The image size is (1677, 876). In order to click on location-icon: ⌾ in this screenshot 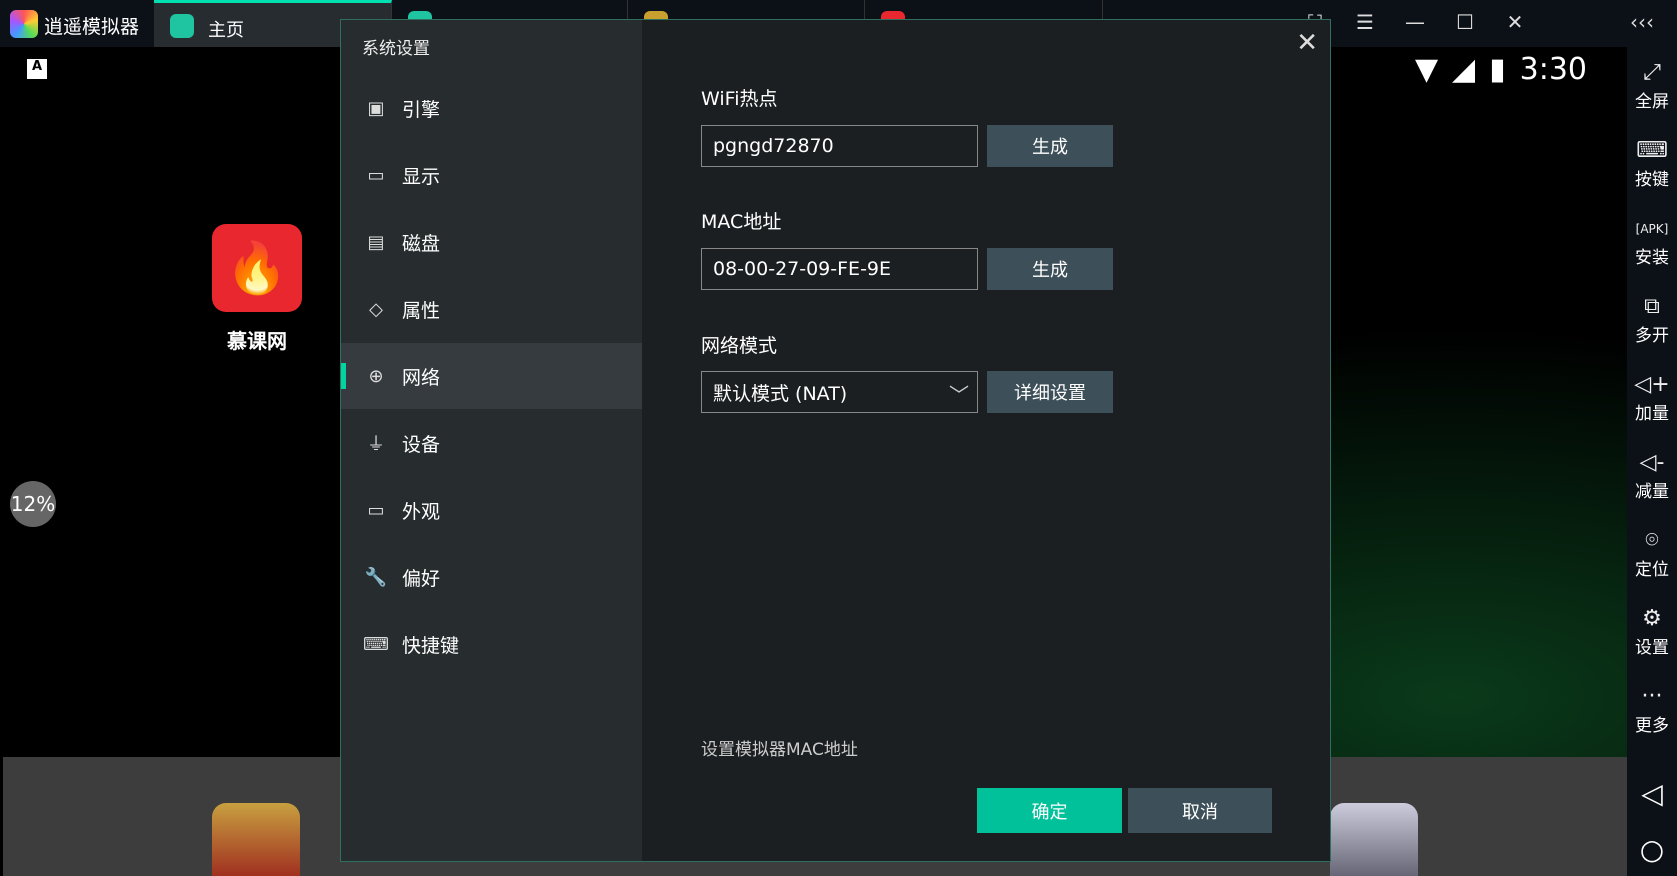, I will do `click(1652, 540)`.